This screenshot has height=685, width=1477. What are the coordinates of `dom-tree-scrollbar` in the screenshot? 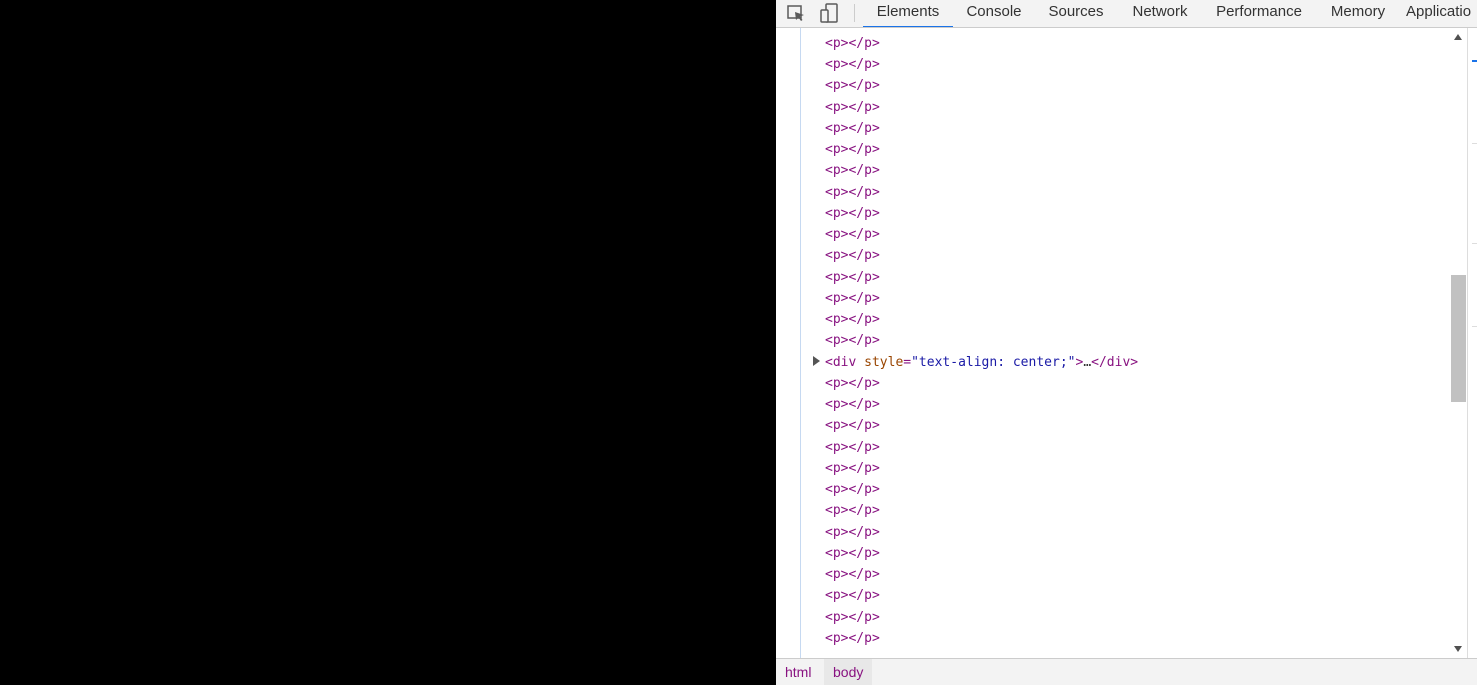 It's located at (1458, 343).